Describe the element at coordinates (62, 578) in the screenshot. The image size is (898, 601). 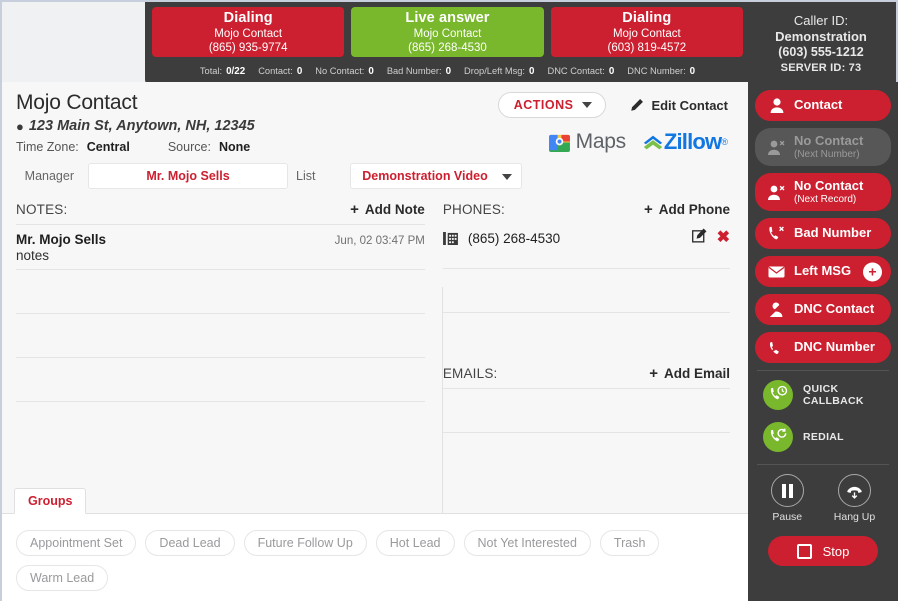
I see `group-pill: Warm Lead` at that location.